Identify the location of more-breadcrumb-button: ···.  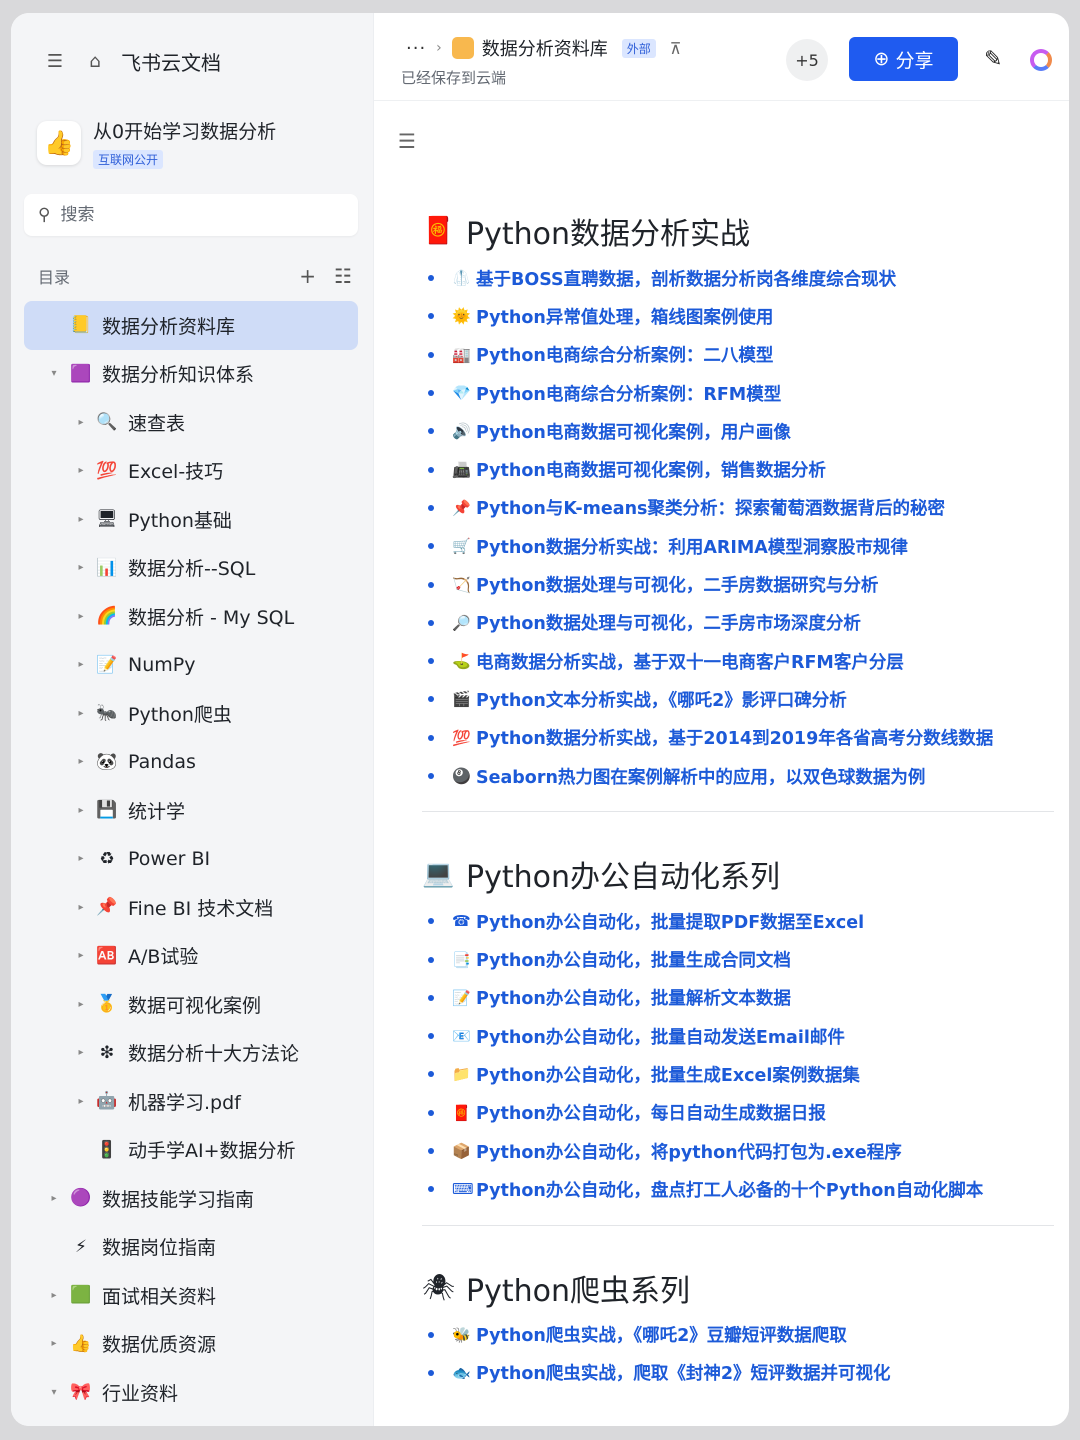
(416, 48).